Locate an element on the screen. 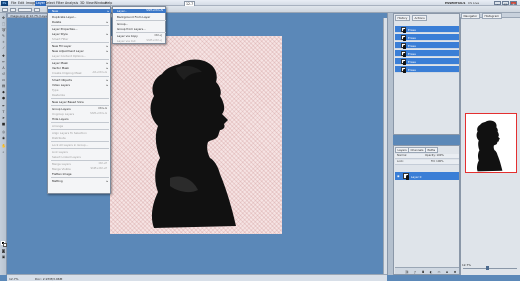 The image size is (520, 281). fill-field: Fill: 100% is located at coordinates (437, 162).